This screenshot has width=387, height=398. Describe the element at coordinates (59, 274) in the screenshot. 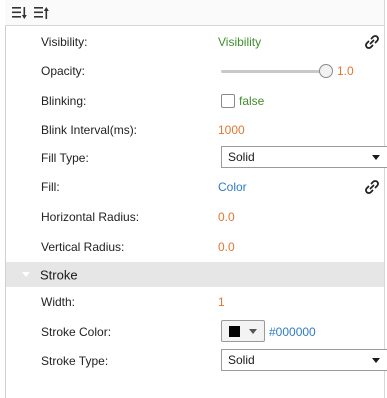

I see `stroke-section-title: Stroke` at that location.